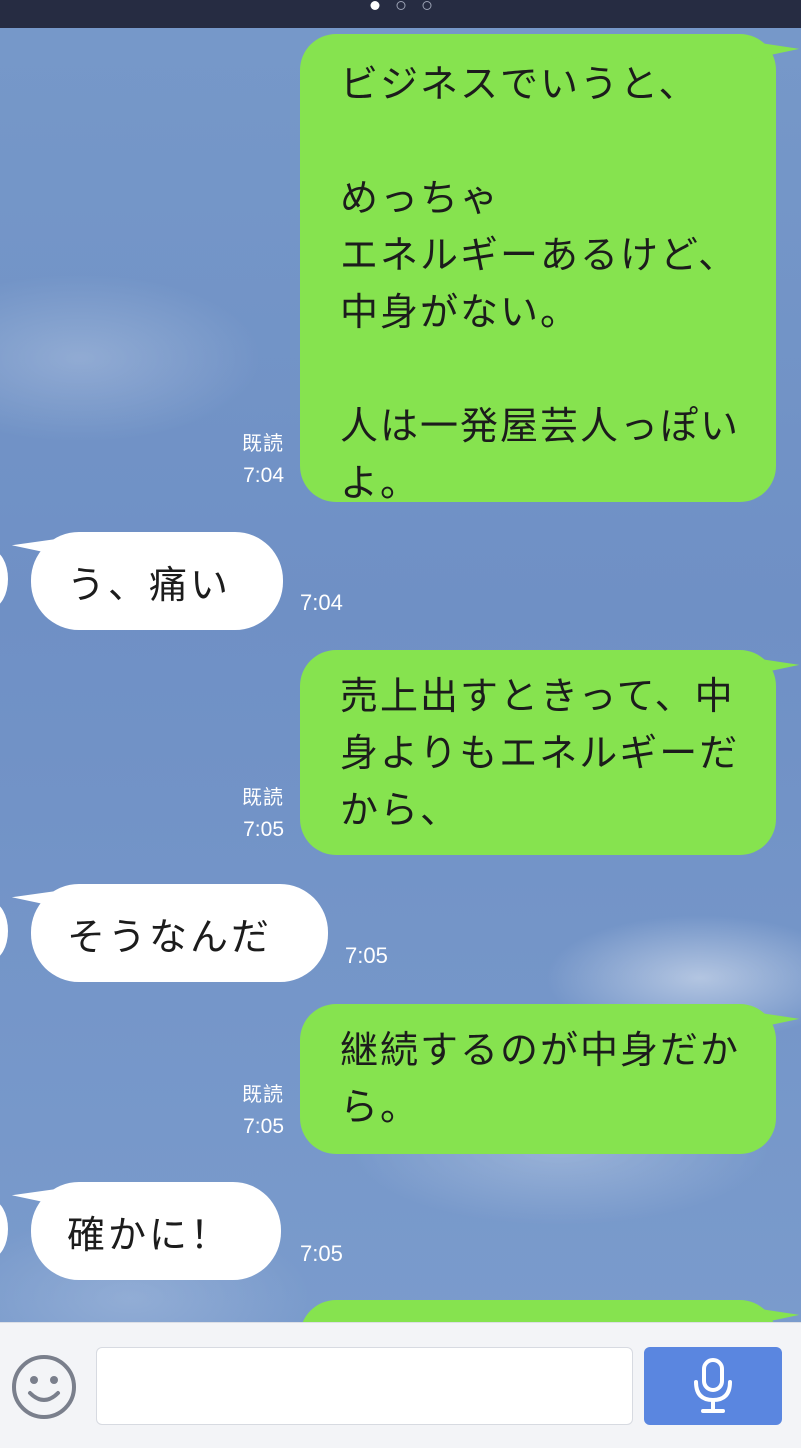 Image resolution: width=801 pixels, height=1448 pixels. I want to click on page-indicator, so click(400, 5).